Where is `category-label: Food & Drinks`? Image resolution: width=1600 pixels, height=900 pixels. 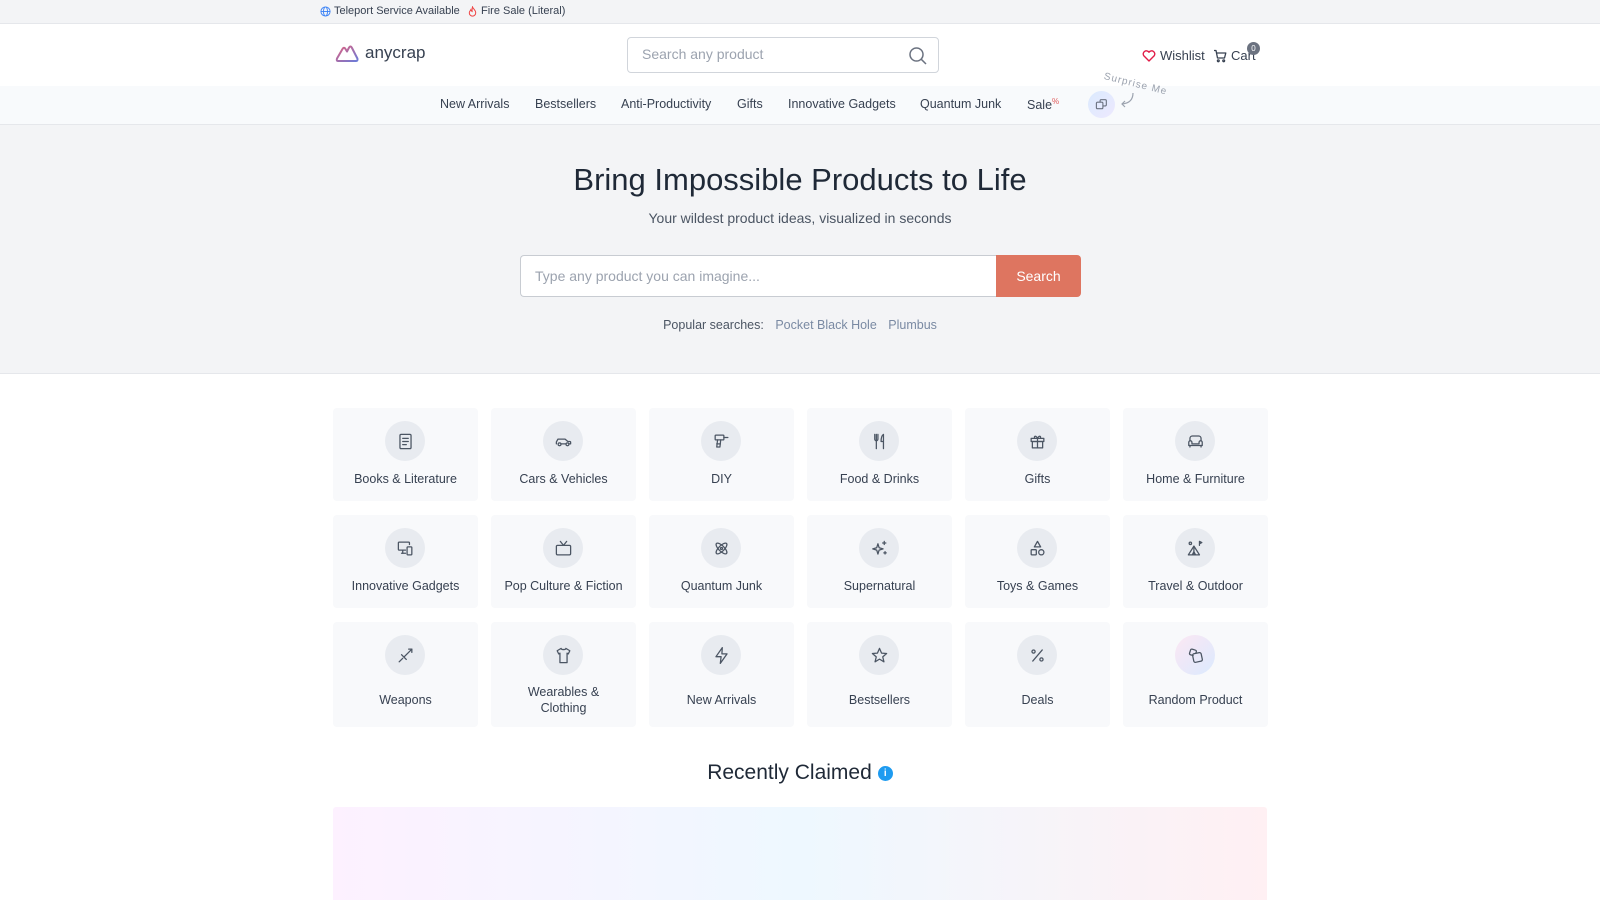 category-label: Food & Drinks is located at coordinates (879, 479).